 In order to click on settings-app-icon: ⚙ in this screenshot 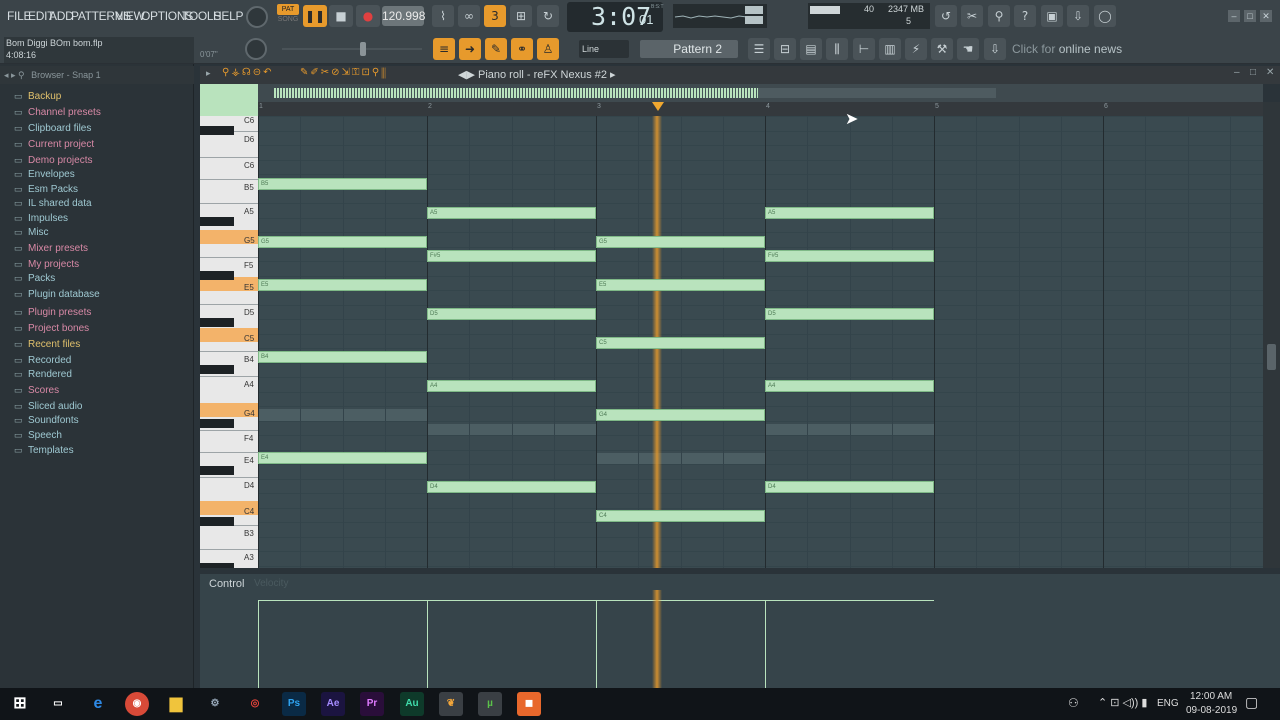, I will do `click(215, 704)`.